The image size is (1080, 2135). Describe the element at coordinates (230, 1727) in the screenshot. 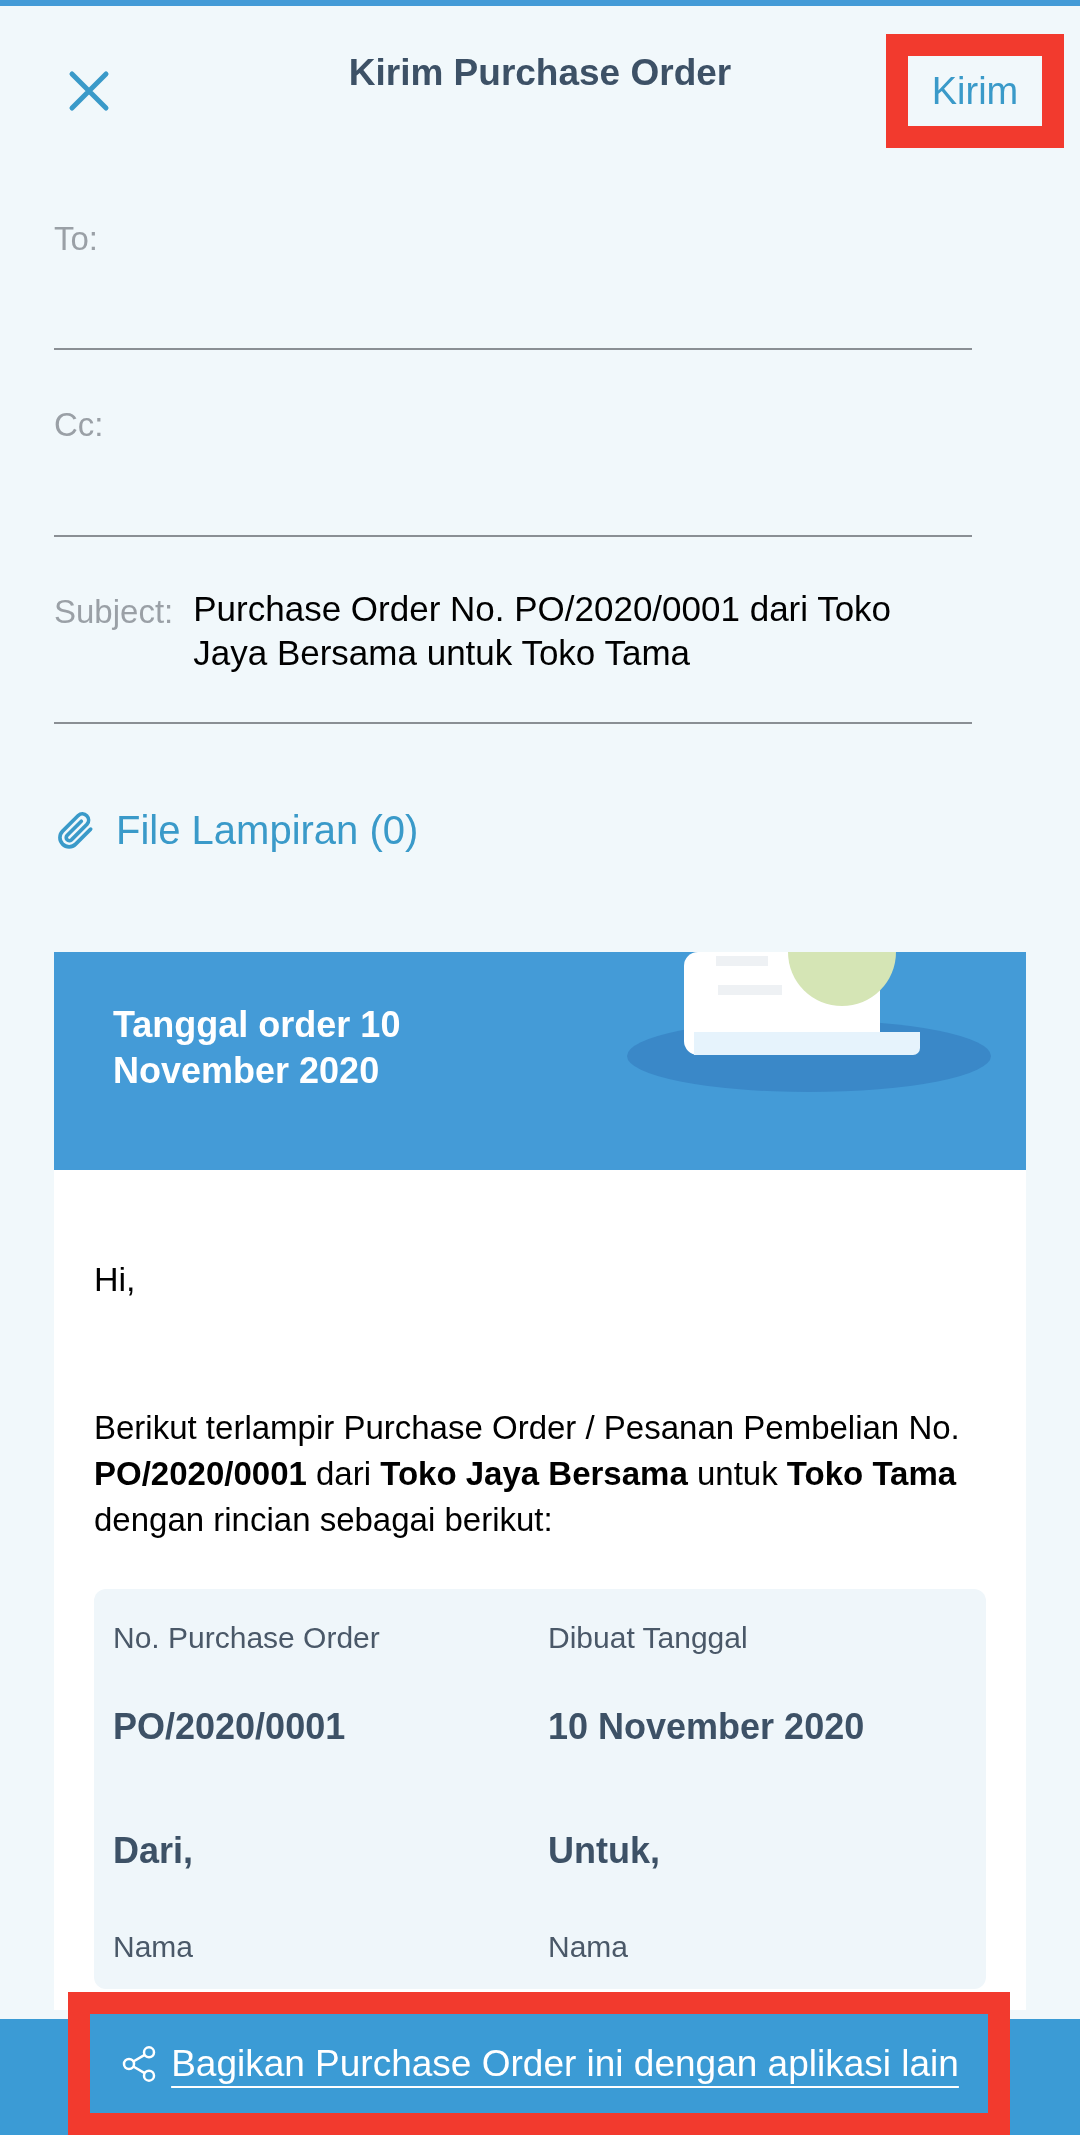

I see `detail-value: PO/2020/0001` at that location.